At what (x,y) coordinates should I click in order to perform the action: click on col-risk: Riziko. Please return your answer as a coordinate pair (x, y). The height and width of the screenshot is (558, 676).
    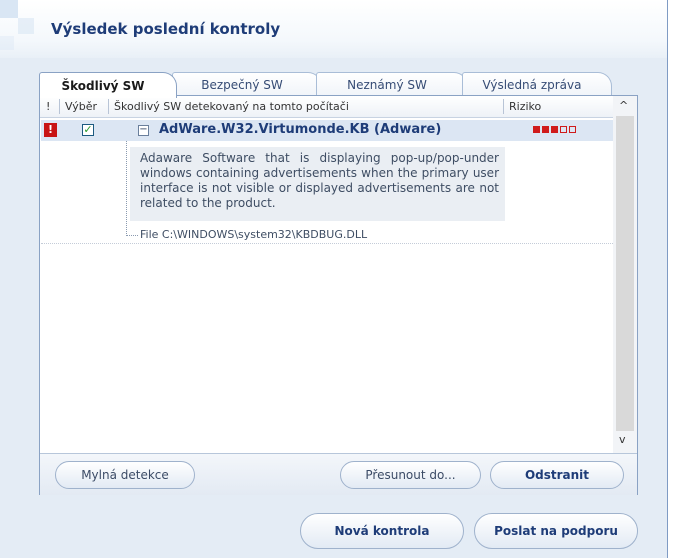
    Looking at the image, I should click on (525, 106).